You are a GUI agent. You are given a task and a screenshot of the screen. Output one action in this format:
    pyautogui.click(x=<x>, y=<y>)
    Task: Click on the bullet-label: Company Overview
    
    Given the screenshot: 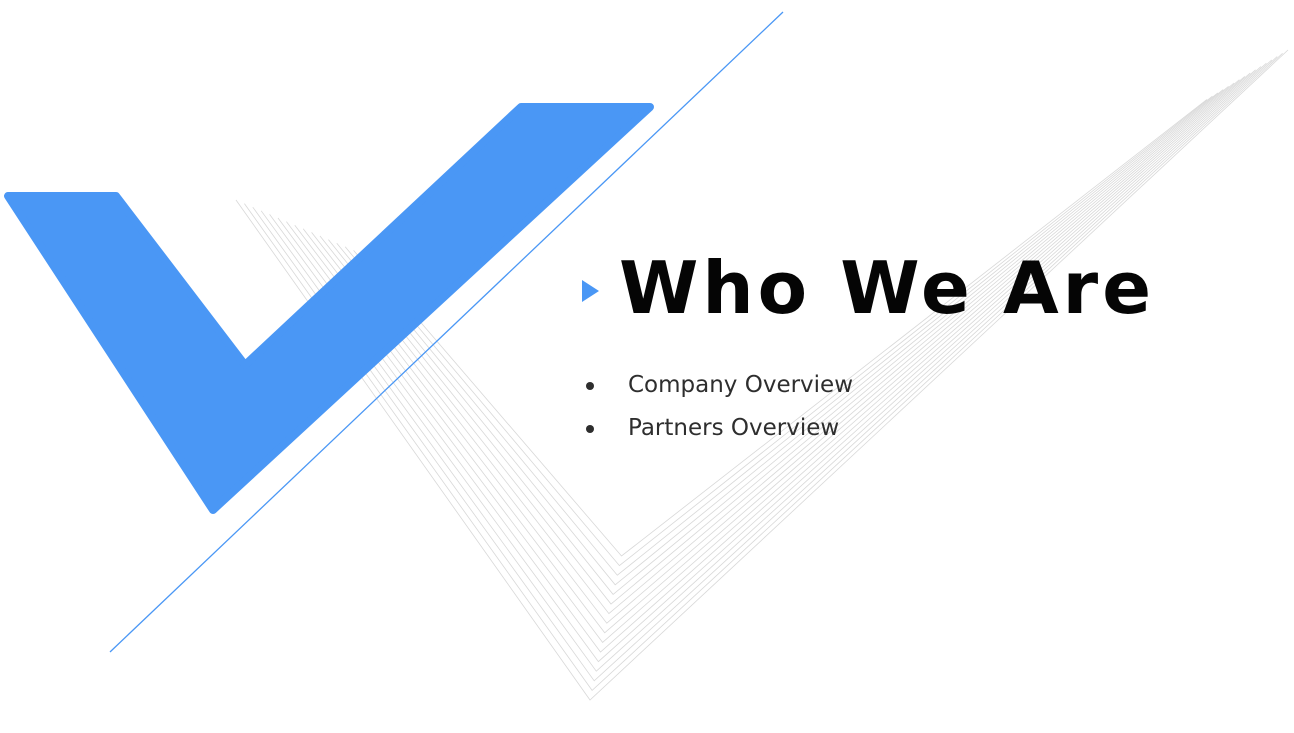 What is the action you would take?
    pyautogui.click(x=741, y=385)
    